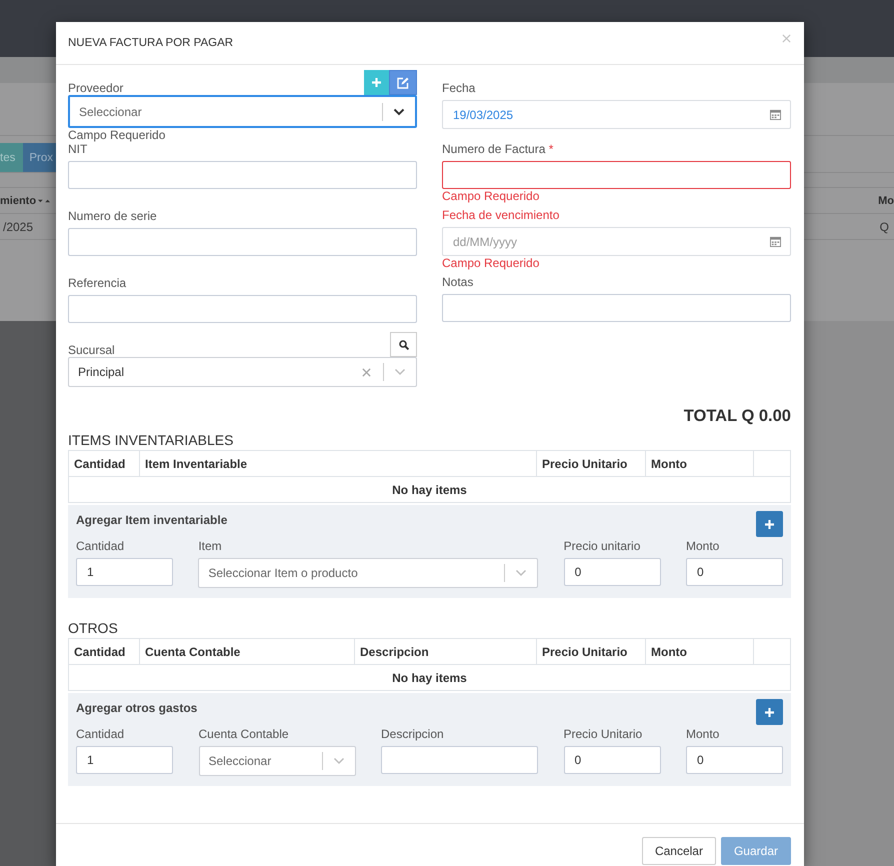 The height and width of the screenshot is (866, 894). I want to click on field-label: Fecha de vencimiento, so click(501, 215).